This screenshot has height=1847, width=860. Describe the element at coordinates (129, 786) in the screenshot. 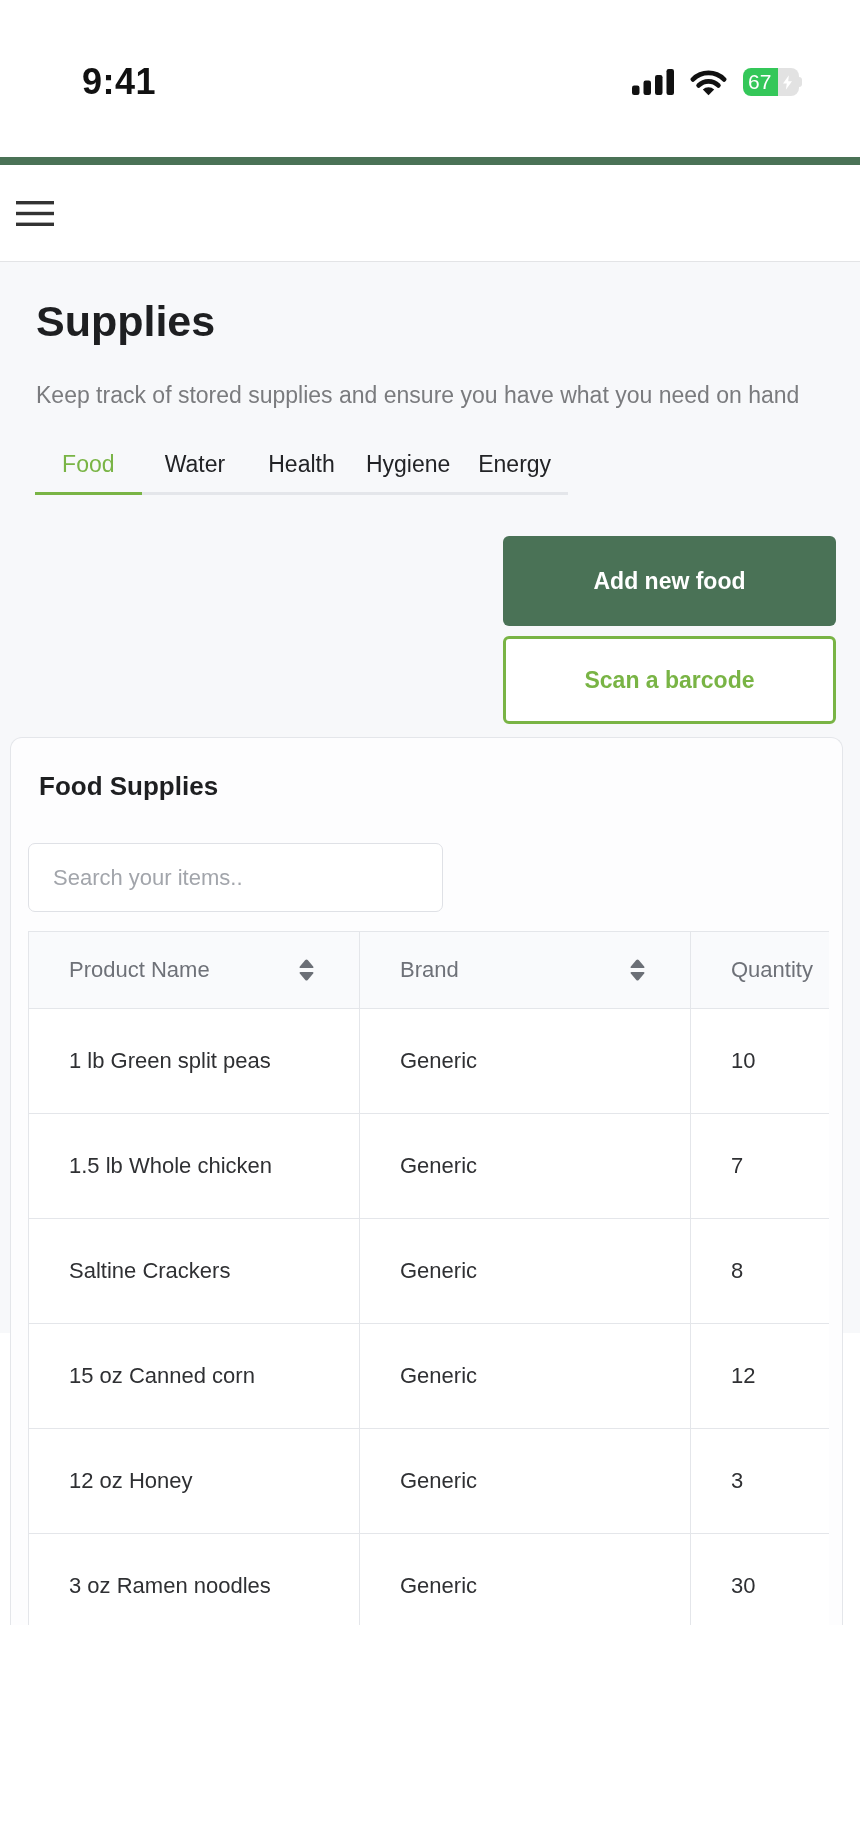

I see `card-title: Food Supplies` at that location.